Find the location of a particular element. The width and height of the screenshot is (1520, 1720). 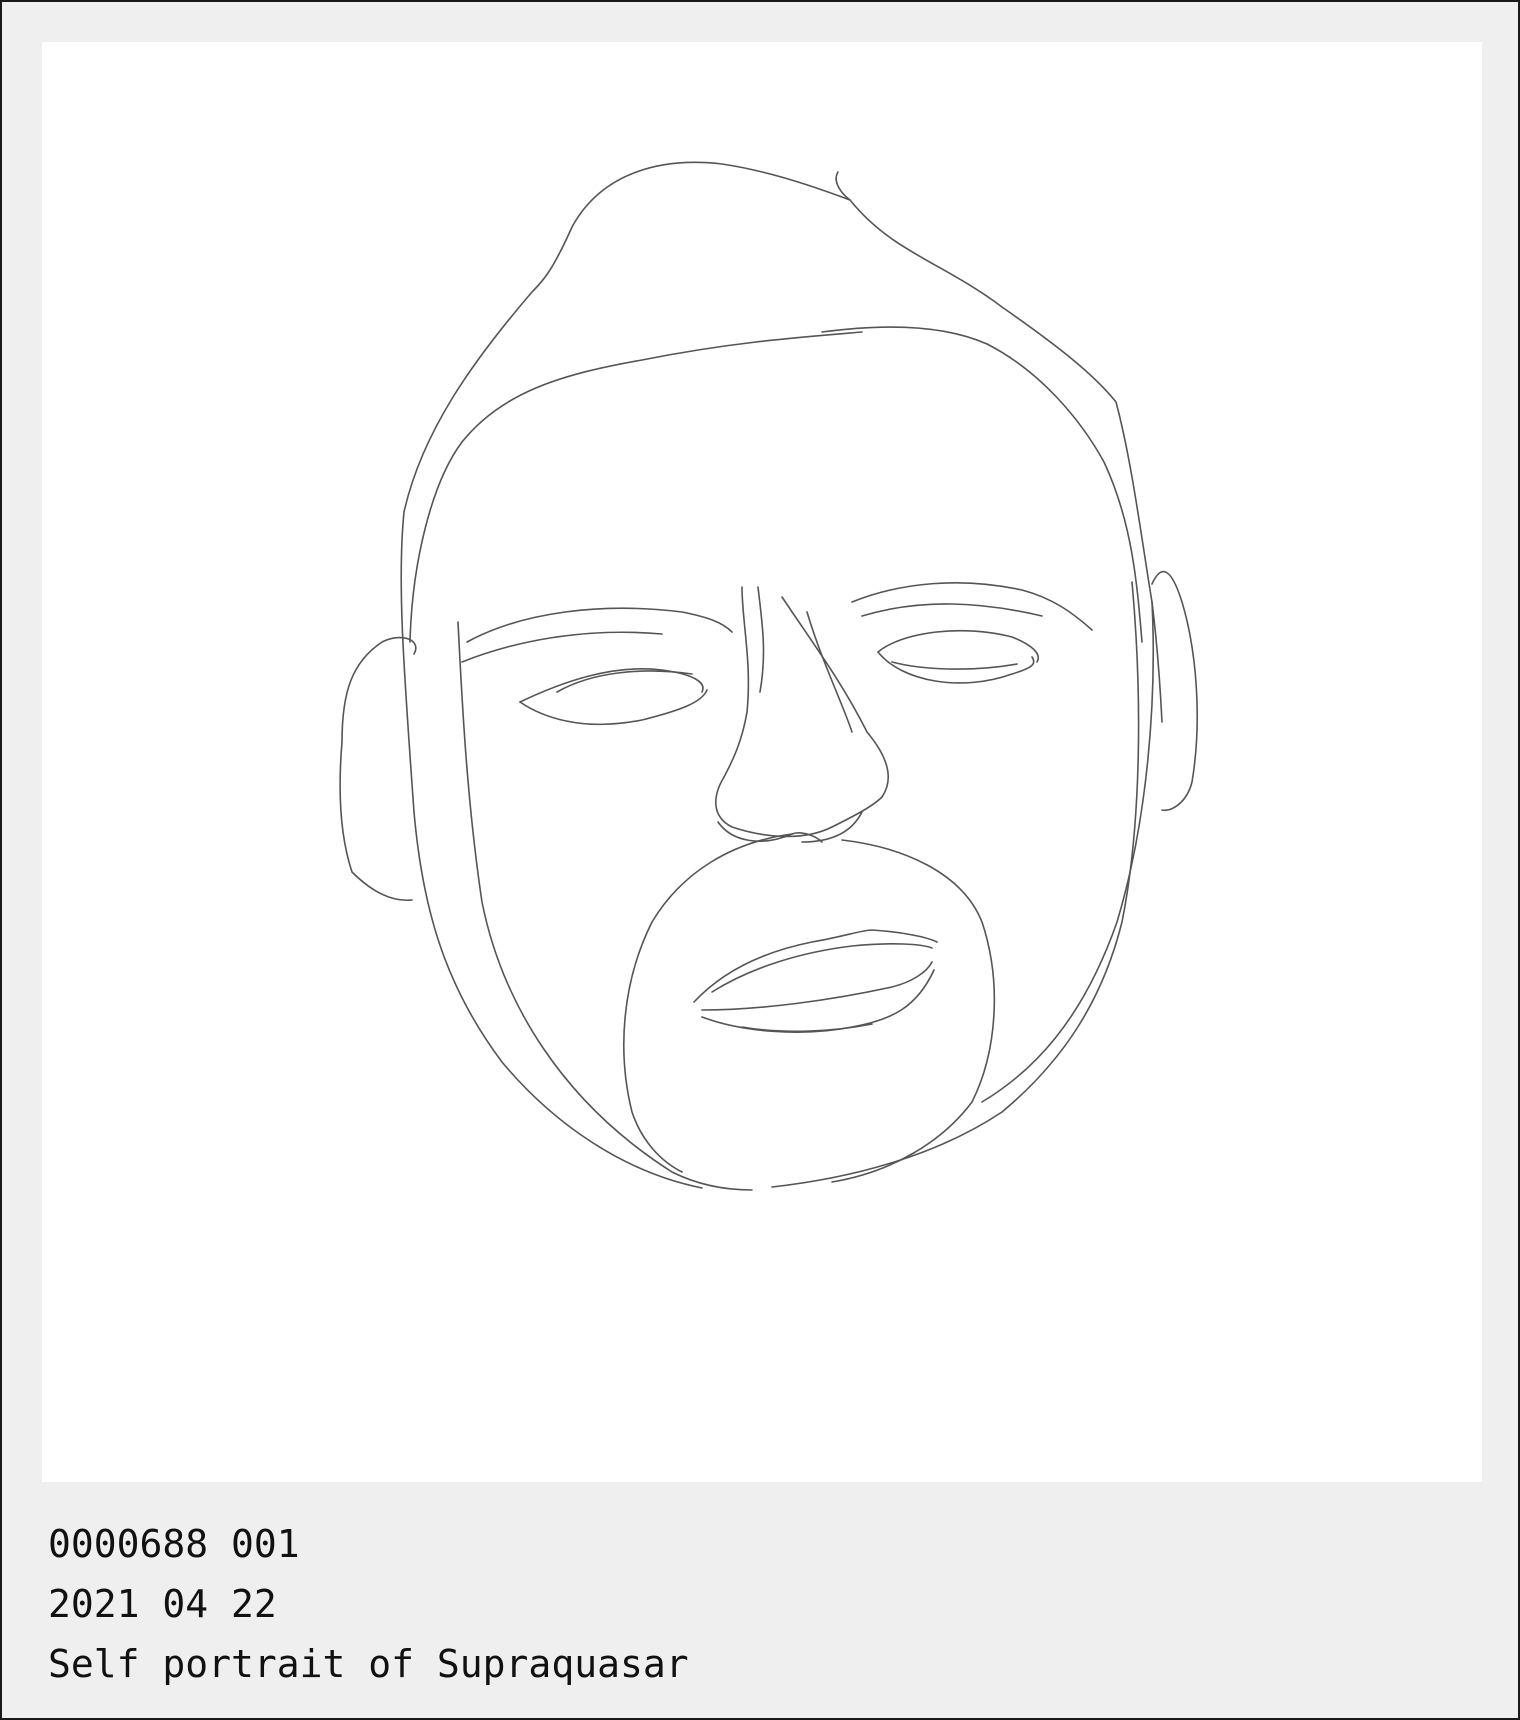

right-eye-upper is located at coordinates (958, 646).